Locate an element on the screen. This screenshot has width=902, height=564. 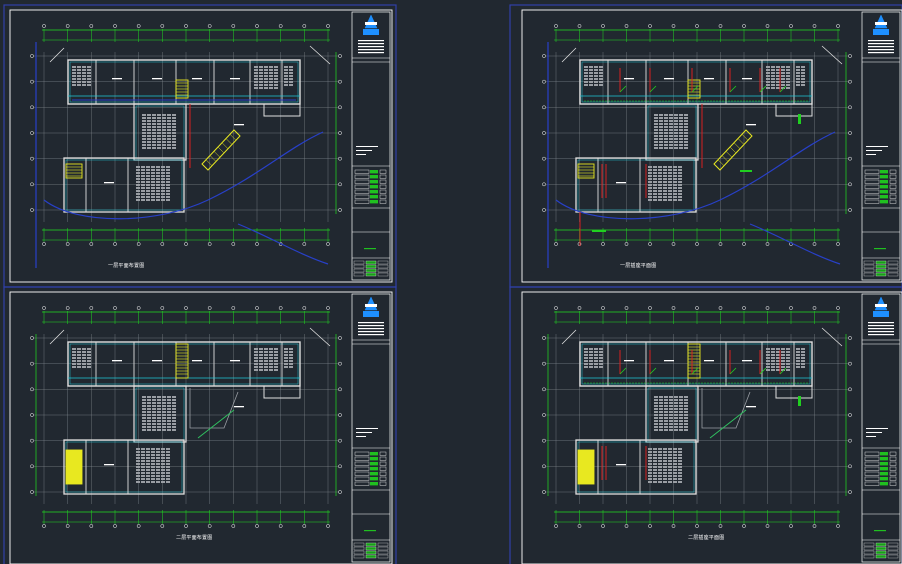
sheet-label-top-left: 一层平面布置图 is located at coordinates (126, 266).